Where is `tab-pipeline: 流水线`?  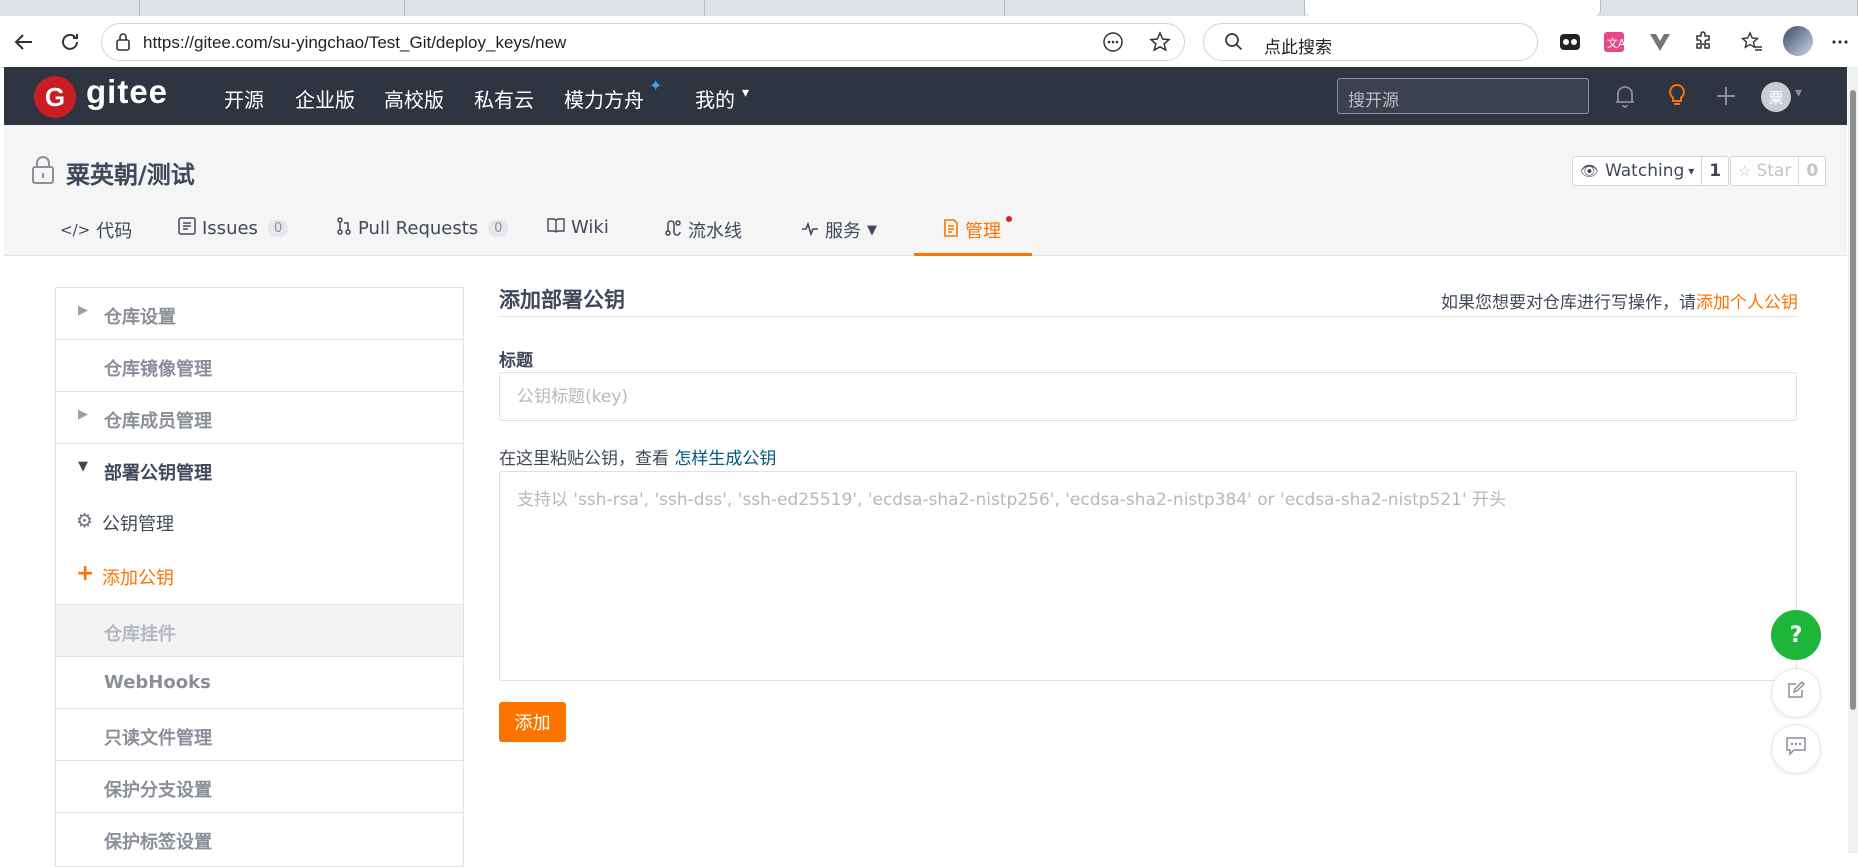 tab-pipeline: 流水线 is located at coordinates (703, 230).